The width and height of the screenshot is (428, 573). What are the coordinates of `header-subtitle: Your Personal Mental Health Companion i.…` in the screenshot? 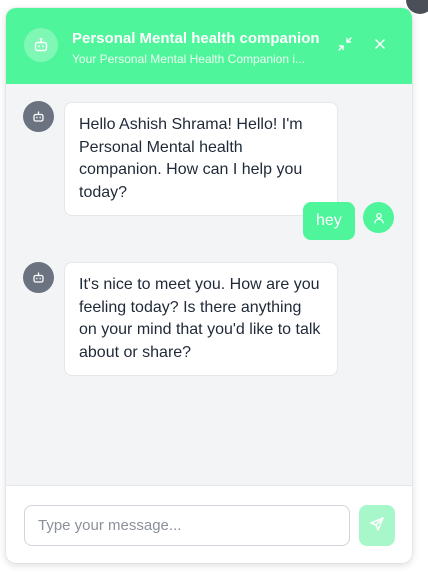 It's located at (189, 59).